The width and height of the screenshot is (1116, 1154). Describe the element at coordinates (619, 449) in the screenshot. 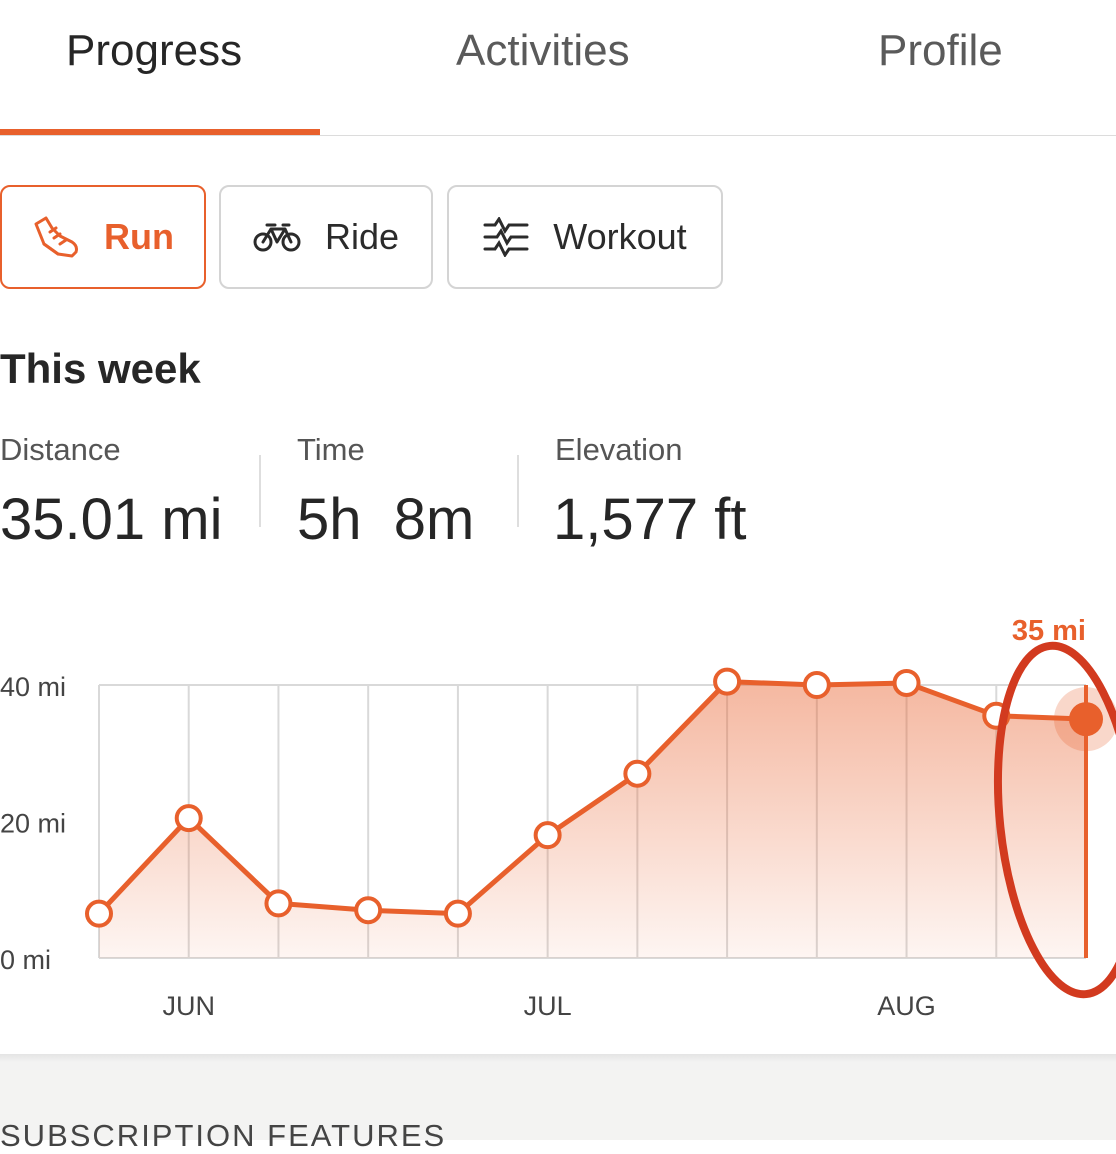

I see `elevation-label: Elevation` at that location.